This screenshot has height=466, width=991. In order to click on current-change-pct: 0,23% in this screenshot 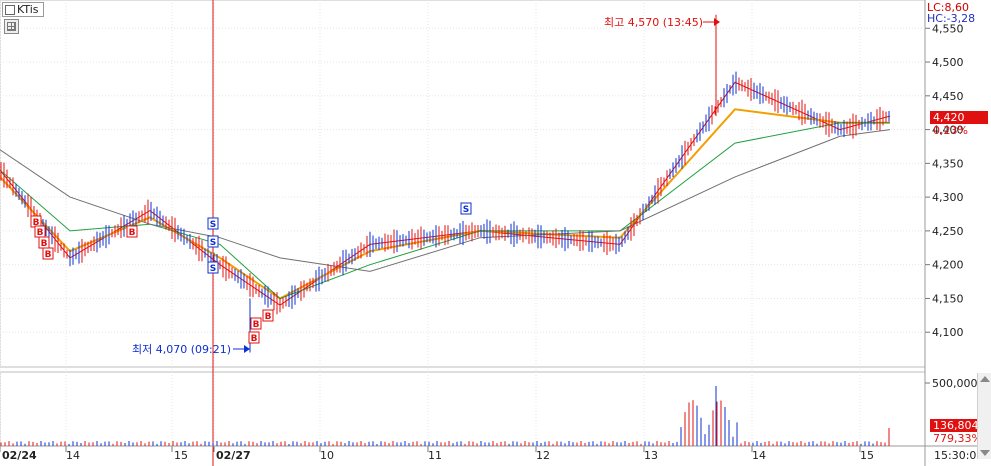, I will do `click(950, 130)`.